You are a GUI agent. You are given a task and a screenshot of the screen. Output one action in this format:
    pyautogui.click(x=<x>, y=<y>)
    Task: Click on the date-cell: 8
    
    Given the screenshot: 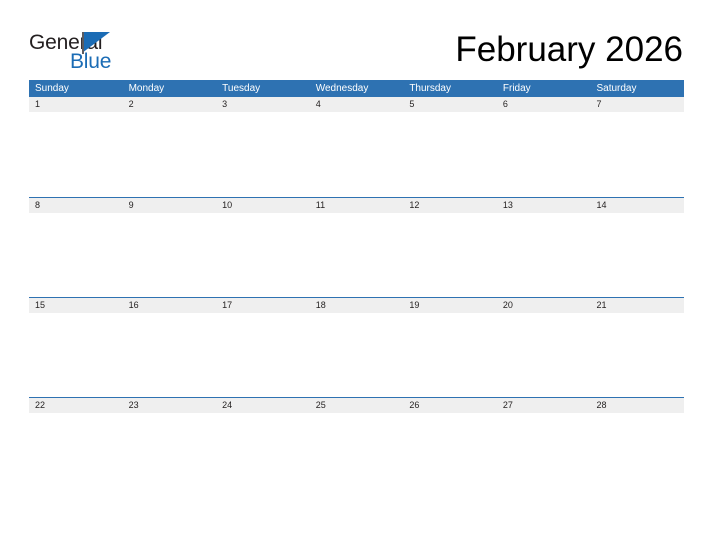 What is the action you would take?
    pyautogui.click(x=76, y=205)
    